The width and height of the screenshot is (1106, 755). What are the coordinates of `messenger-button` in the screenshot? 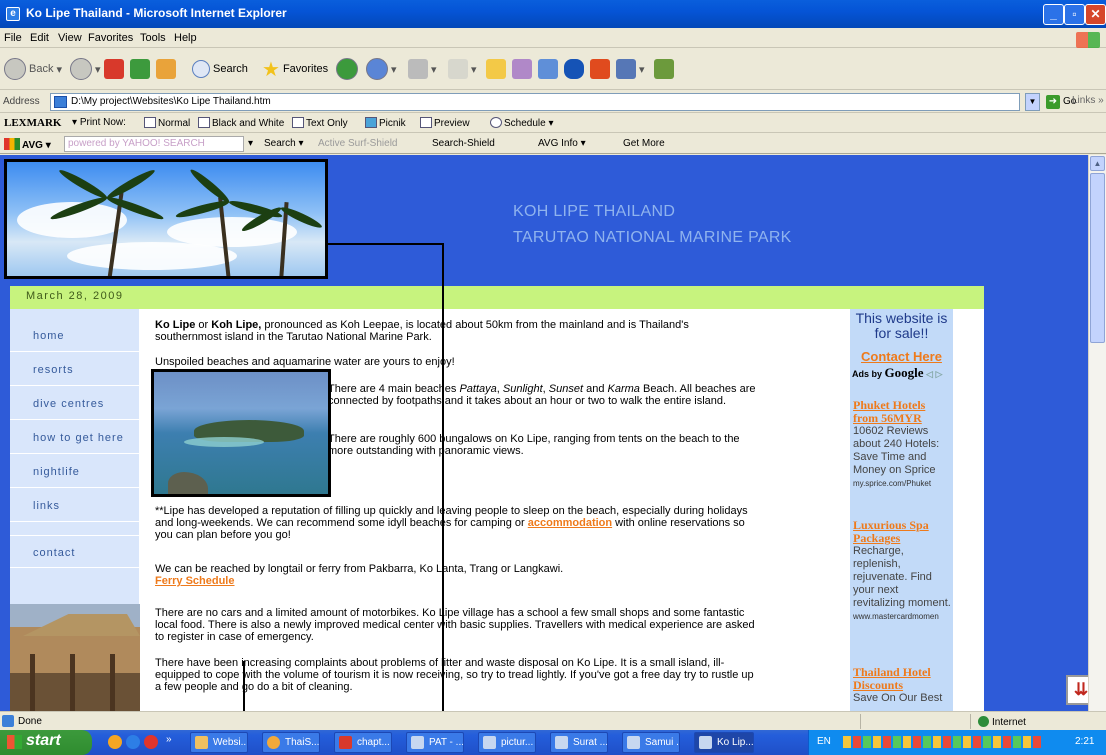 It's located at (548, 69).